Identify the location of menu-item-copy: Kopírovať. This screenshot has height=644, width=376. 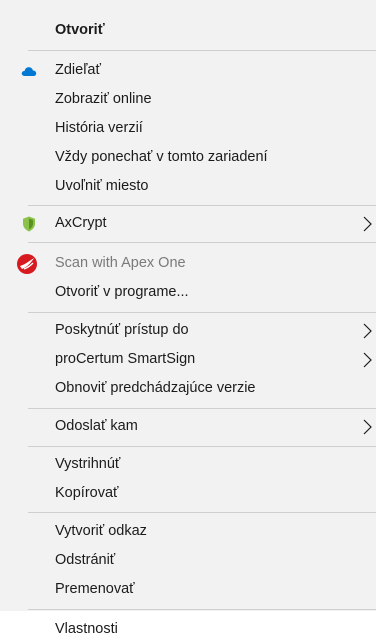
(188, 493).